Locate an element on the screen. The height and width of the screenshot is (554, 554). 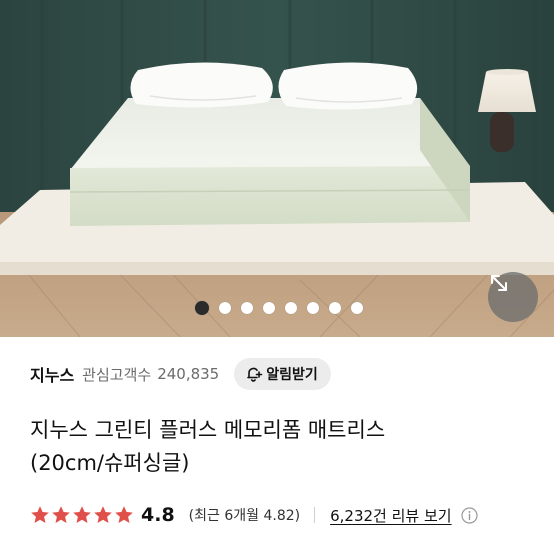
info-icon is located at coordinates (469, 515).